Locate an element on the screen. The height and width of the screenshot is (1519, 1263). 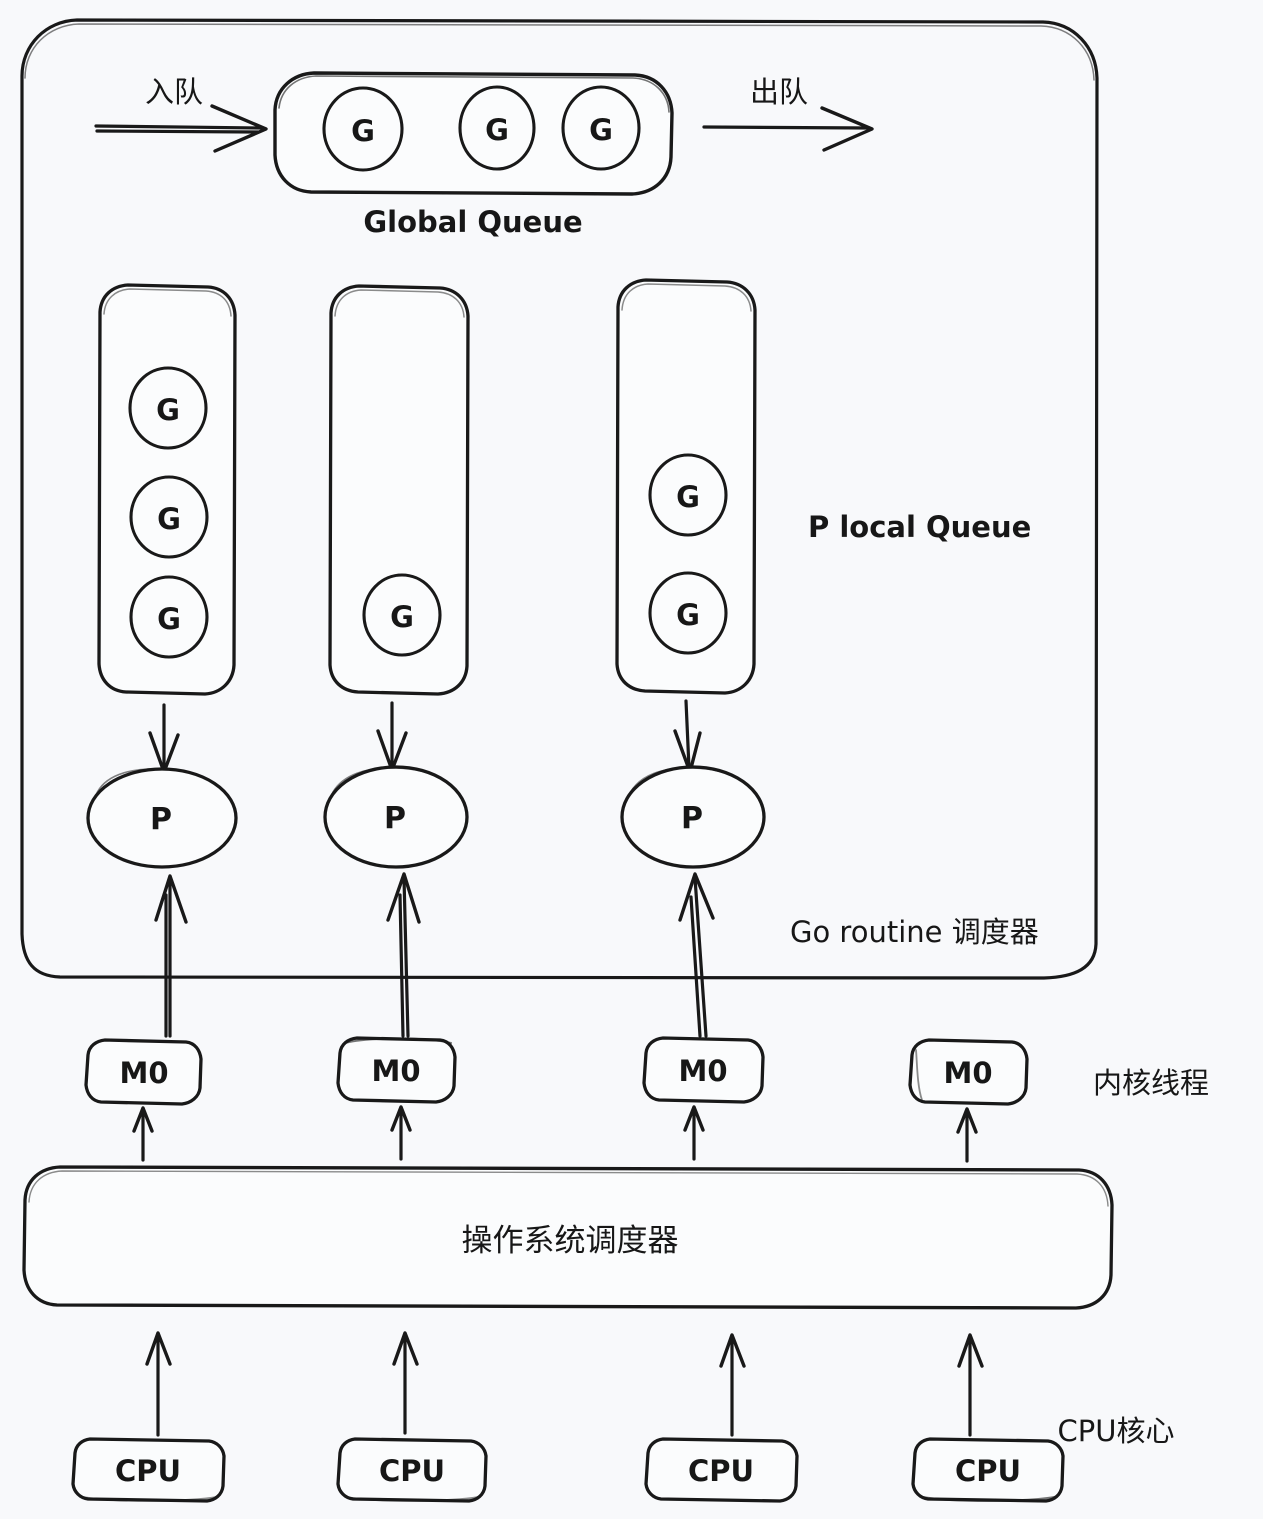
global-queue-goroutine-3: G is located at coordinates (601, 128).